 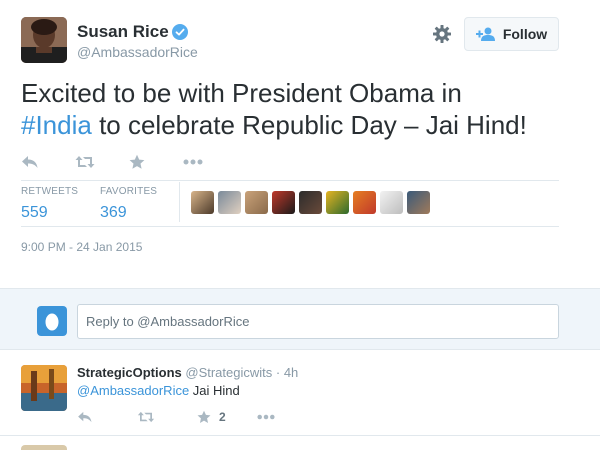 What do you see at coordinates (180, 32) in the screenshot?
I see `verified-badge-icon` at bounding box center [180, 32].